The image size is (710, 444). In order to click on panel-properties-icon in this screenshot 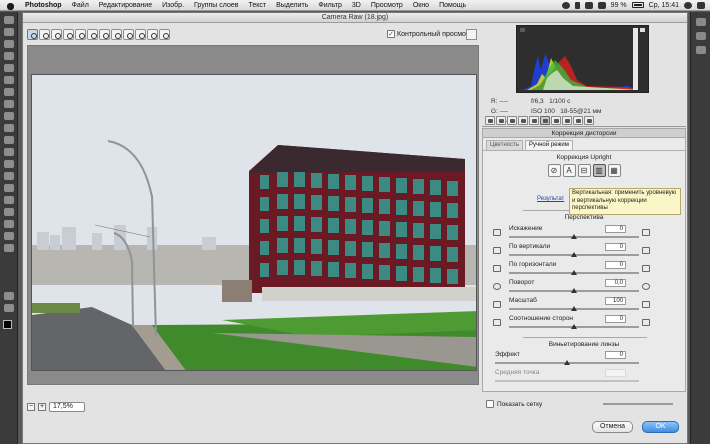, I will do `click(700, 36)`.